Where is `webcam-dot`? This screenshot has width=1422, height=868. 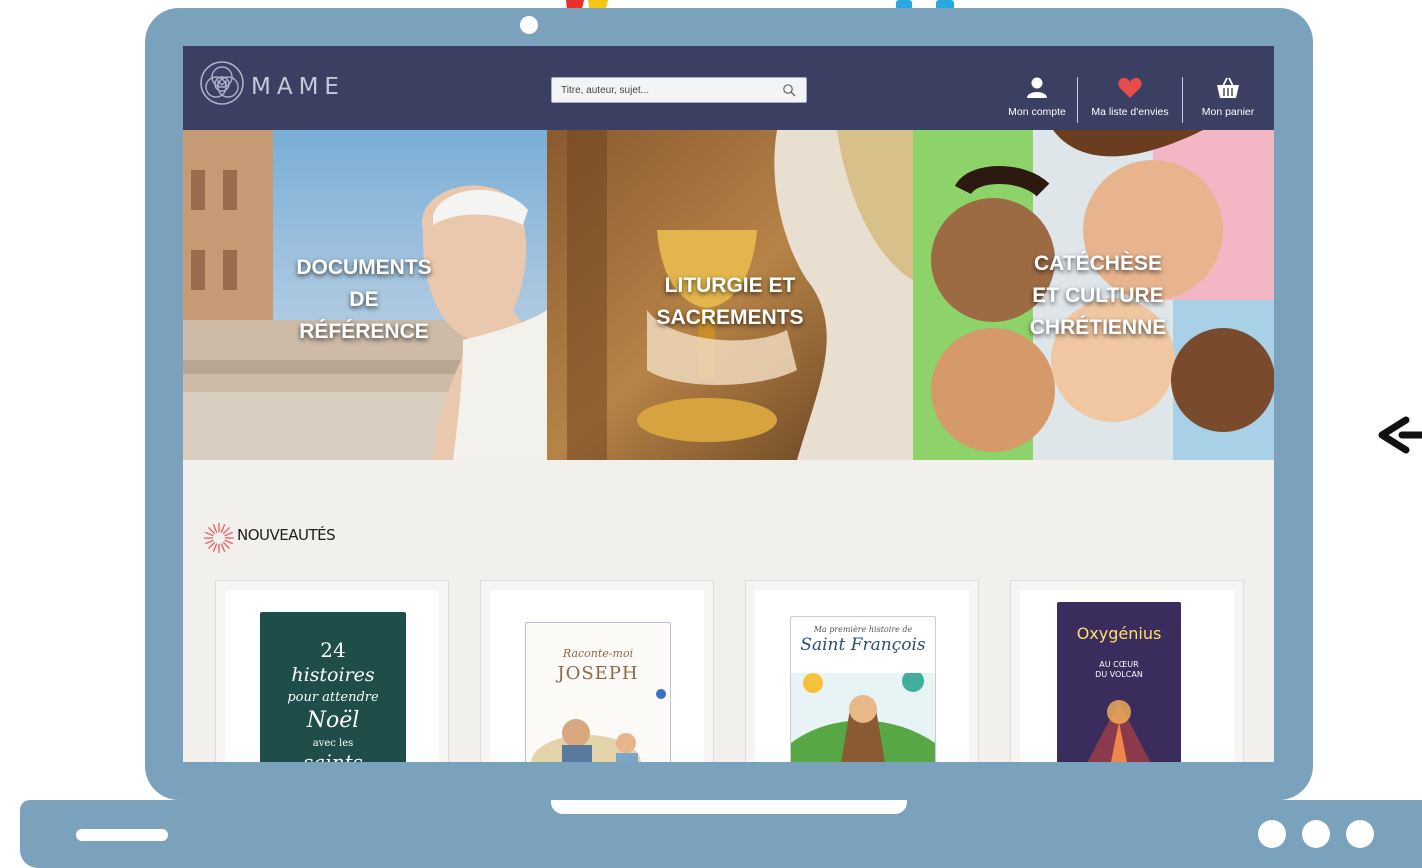 webcam-dot is located at coordinates (529, 25).